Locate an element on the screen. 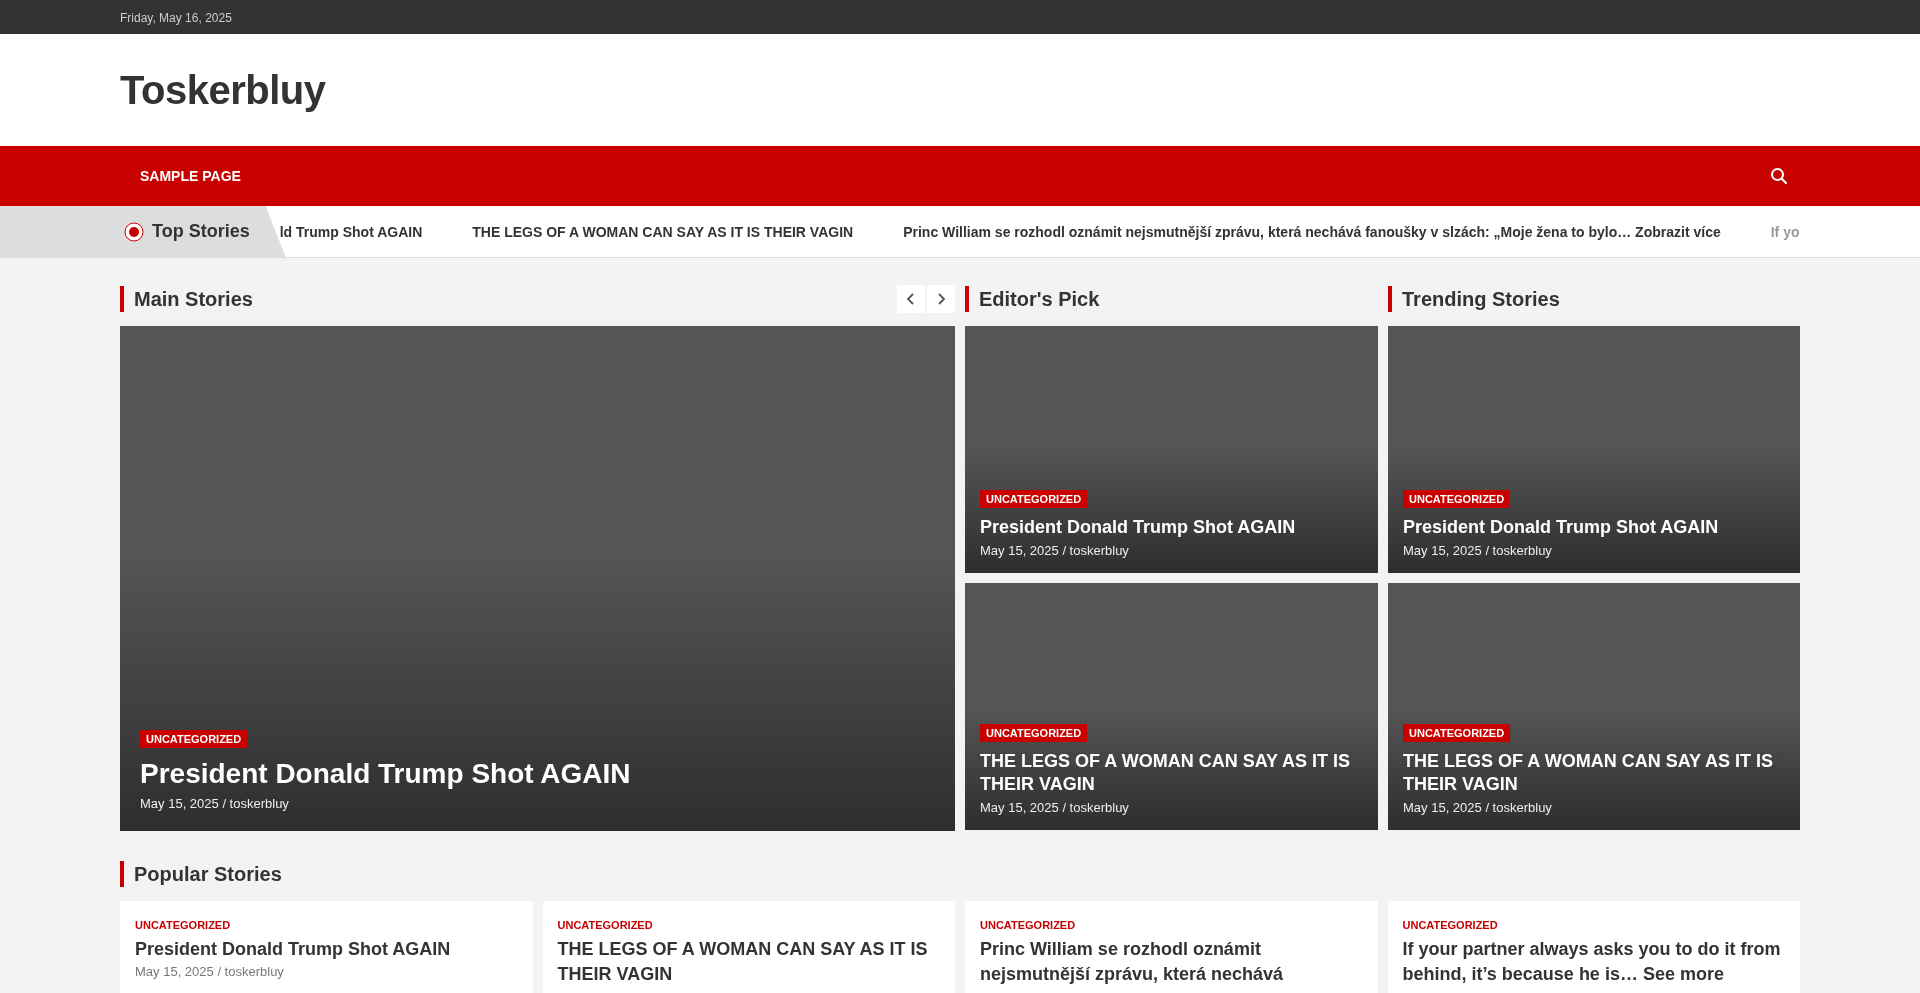 This screenshot has height=993, width=1920. previous-button is located at coordinates (911, 299).